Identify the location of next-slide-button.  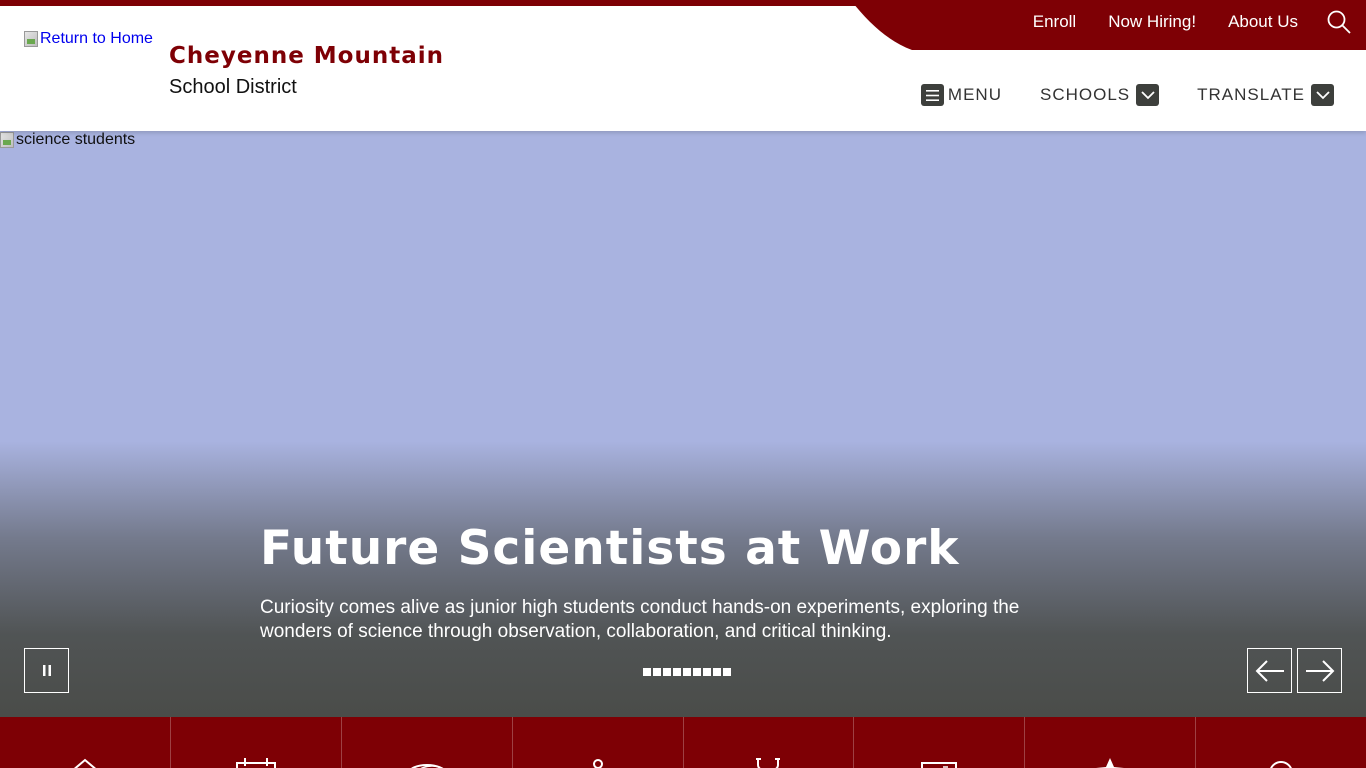
(1319, 670).